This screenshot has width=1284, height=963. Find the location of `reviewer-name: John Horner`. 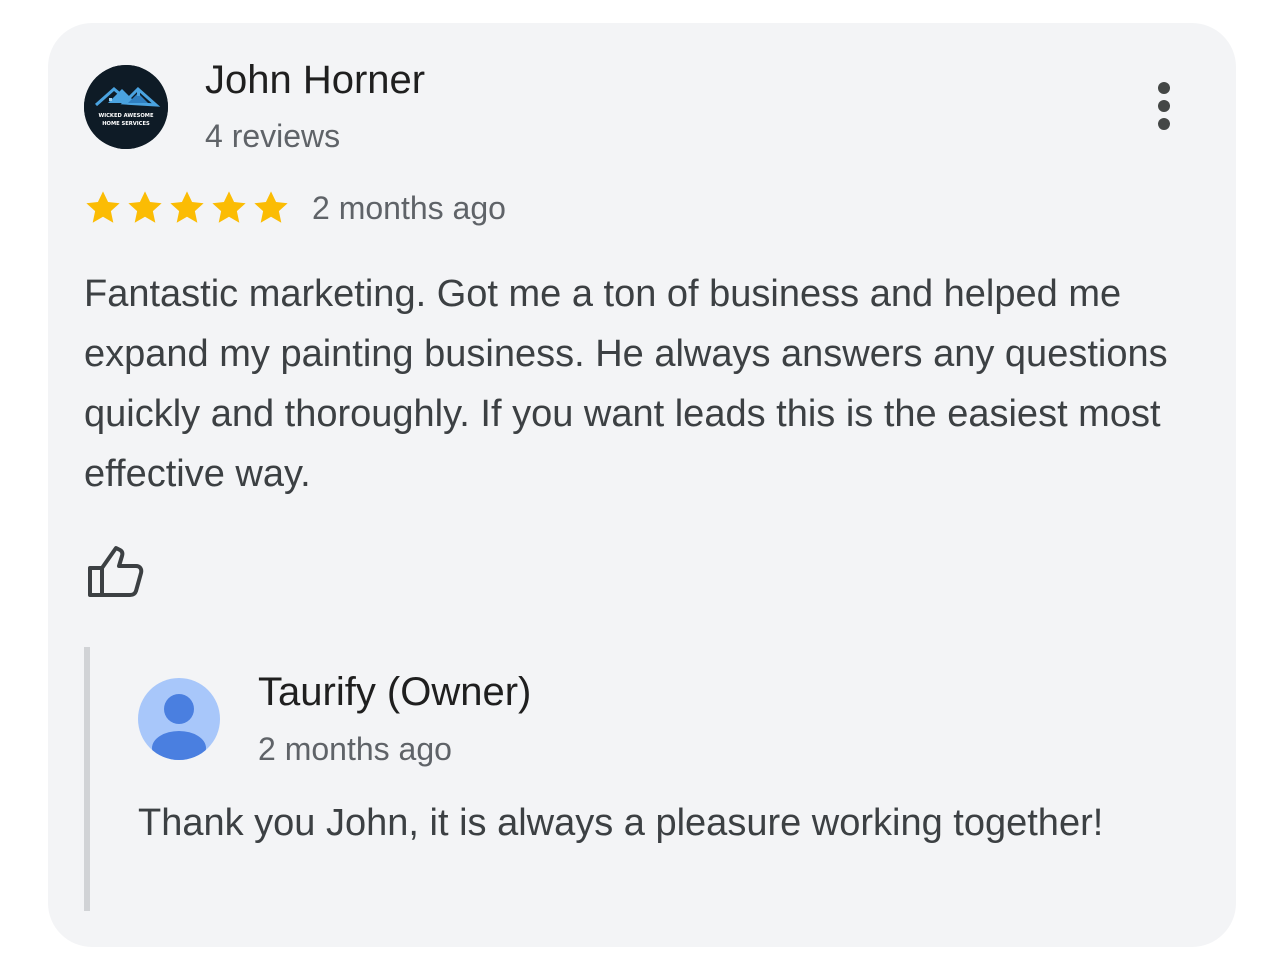

reviewer-name: John Horner is located at coordinates (315, 80).